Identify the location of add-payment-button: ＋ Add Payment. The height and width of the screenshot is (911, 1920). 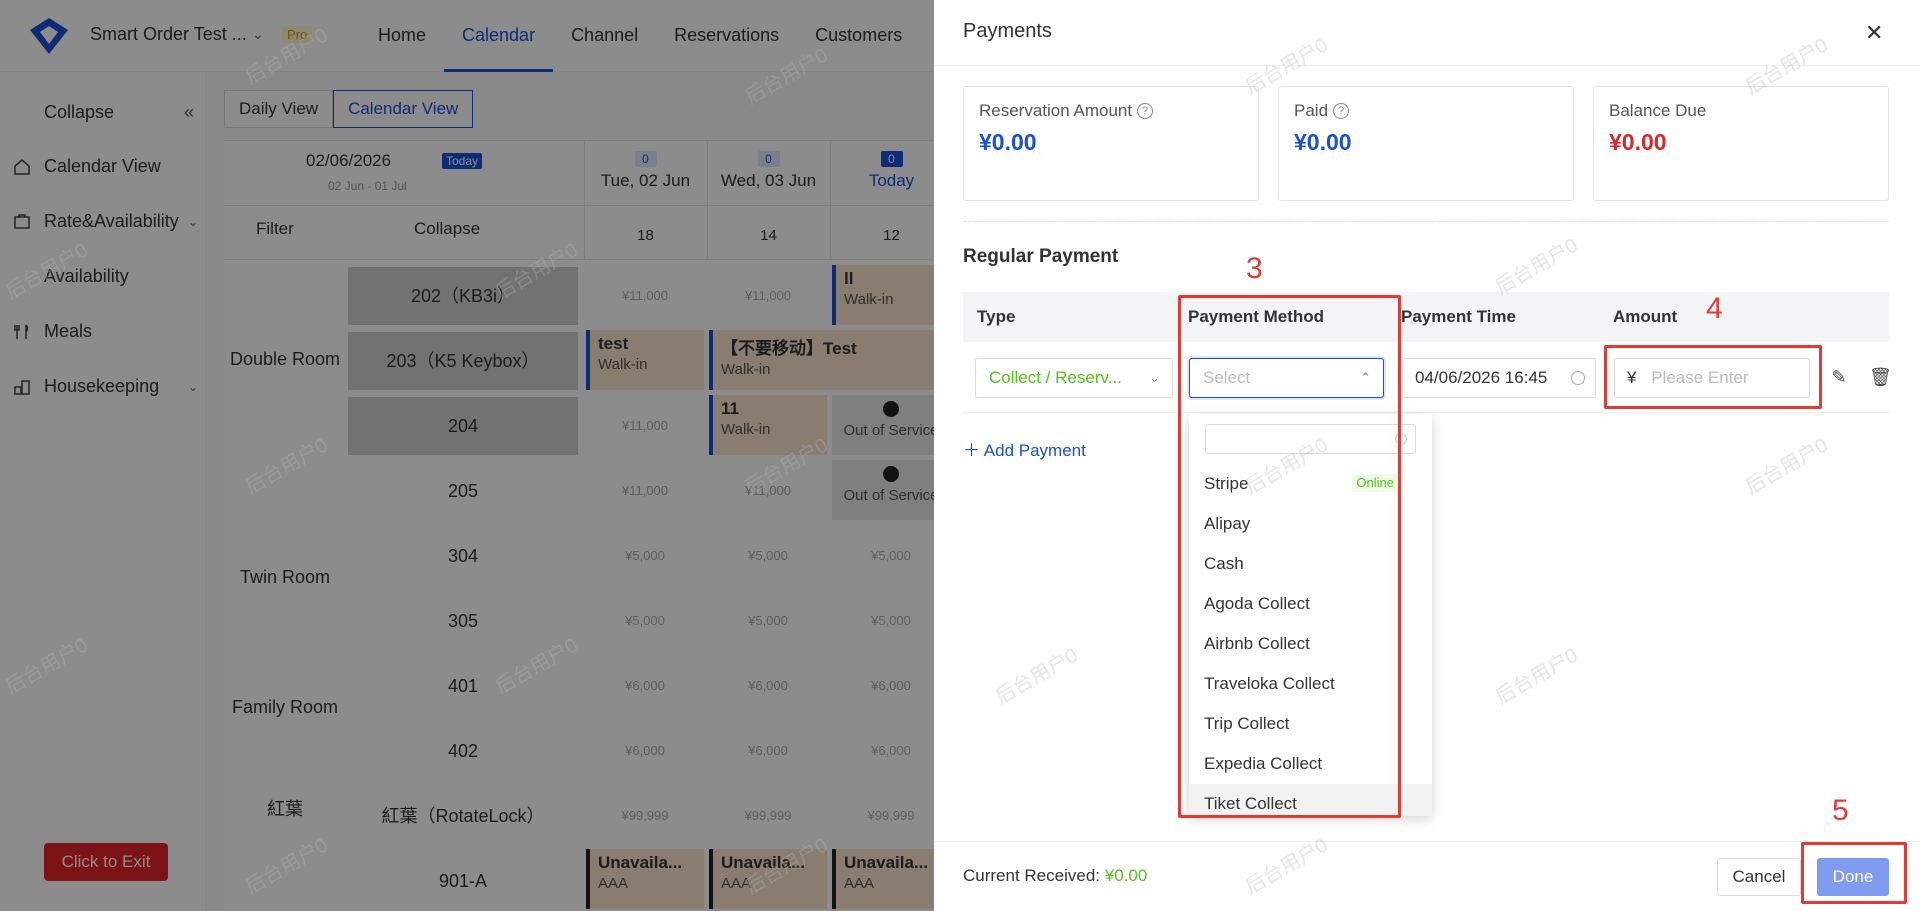
(1024, 448).